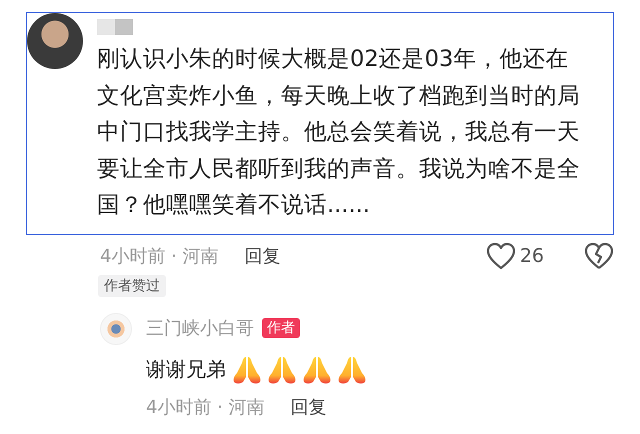  Describe the element at coordinates (132, 285) in the screenshot. I see `author-liked-badge: 作者赞过` at that location.